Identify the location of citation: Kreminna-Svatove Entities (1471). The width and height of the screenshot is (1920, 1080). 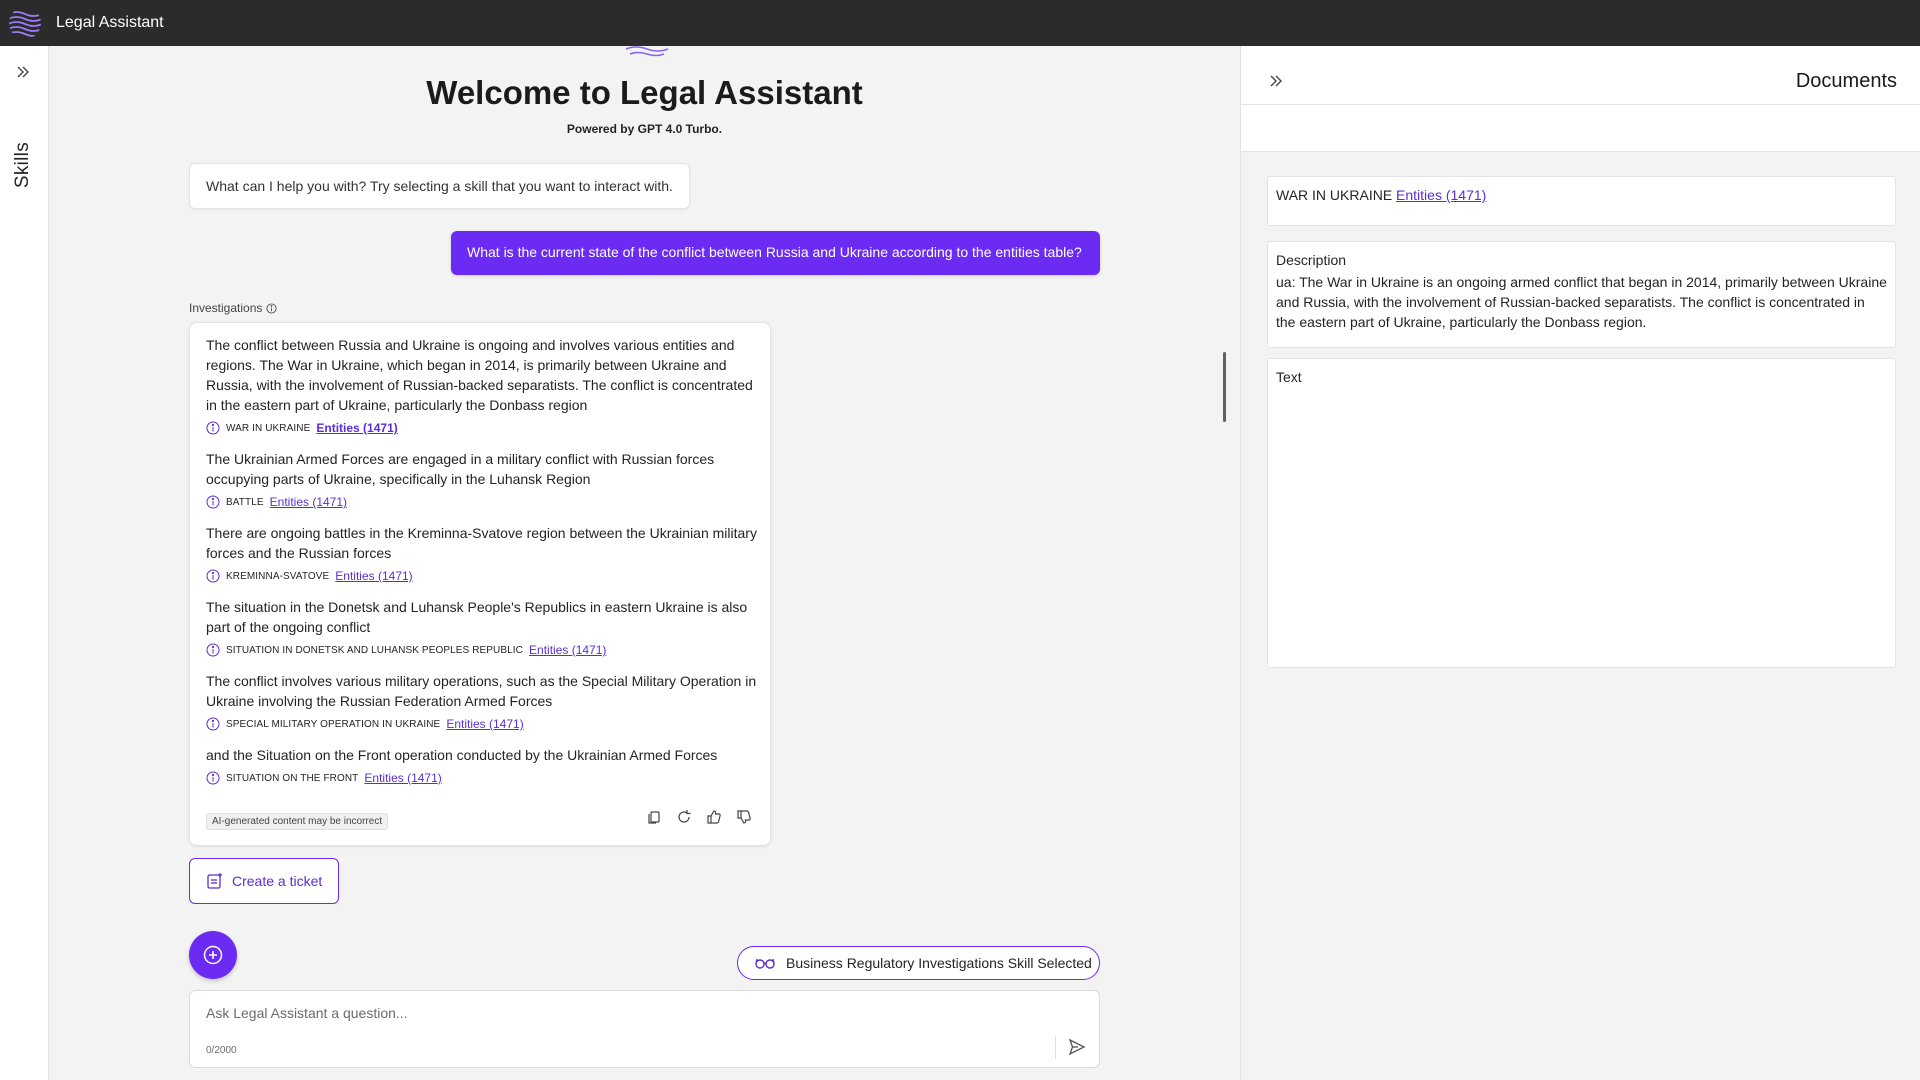
(482, 576).